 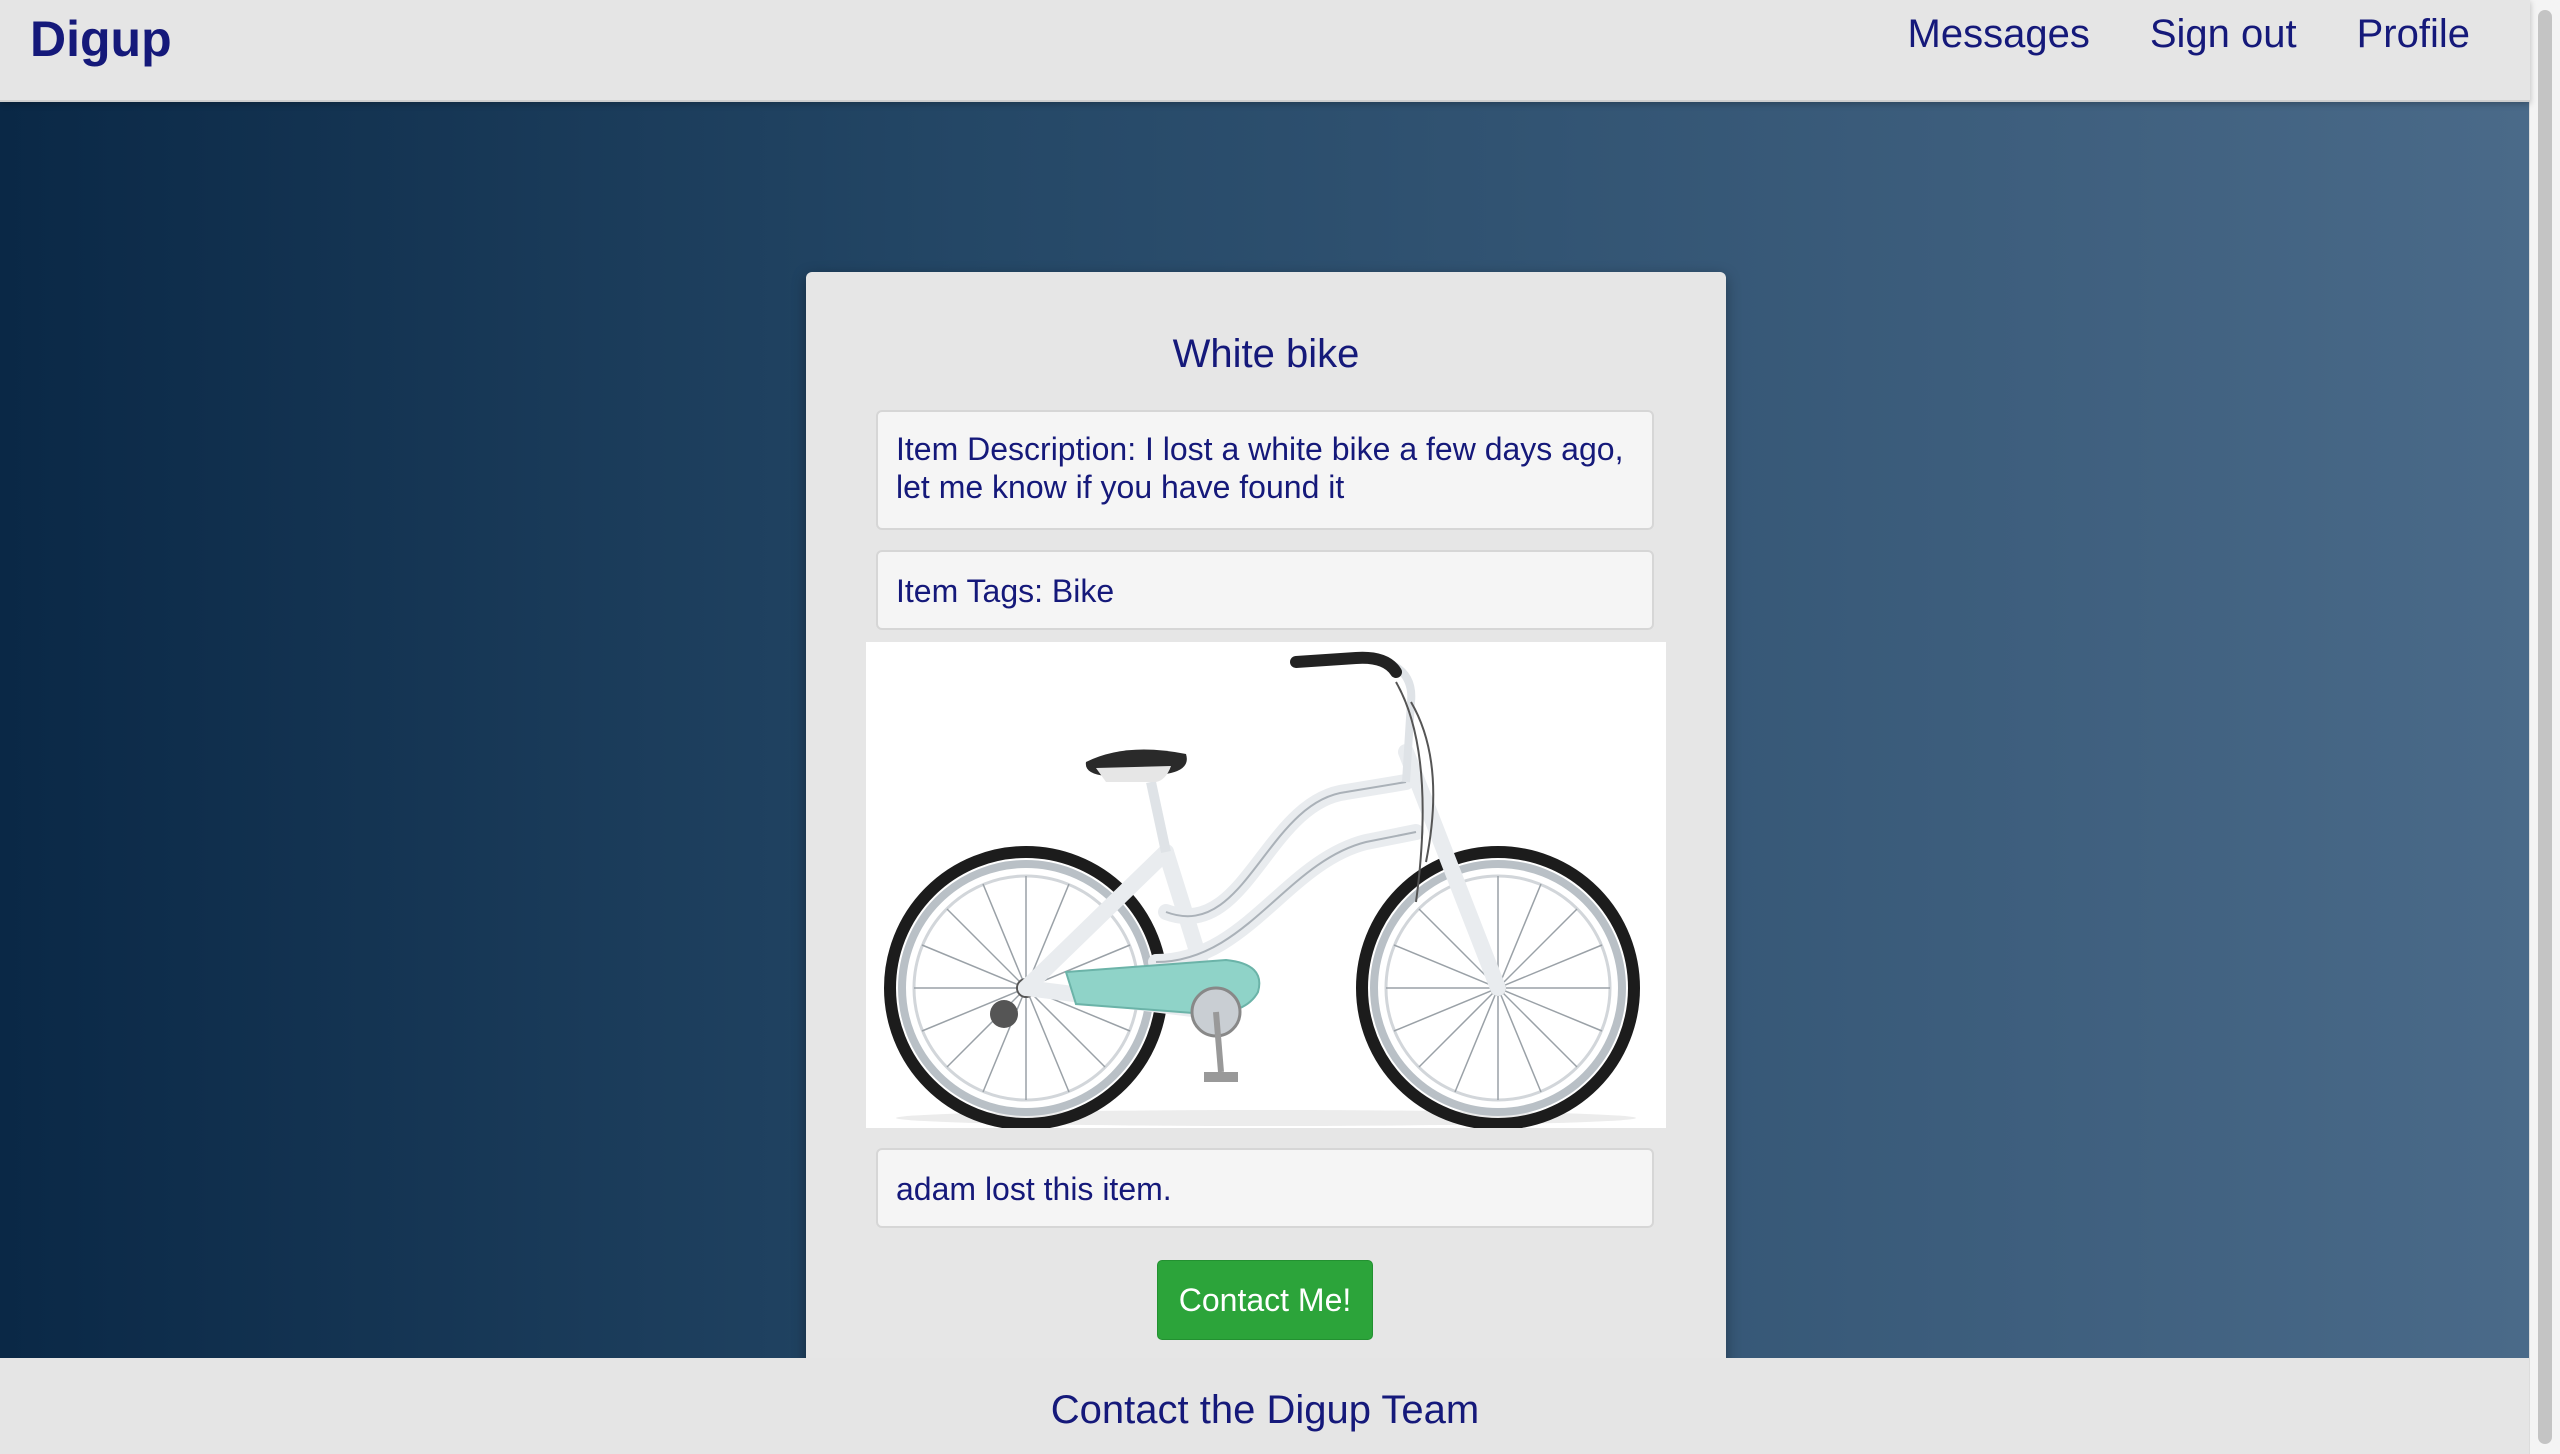 I want to click on item-title: White bike, so click(x=1266, y=354).